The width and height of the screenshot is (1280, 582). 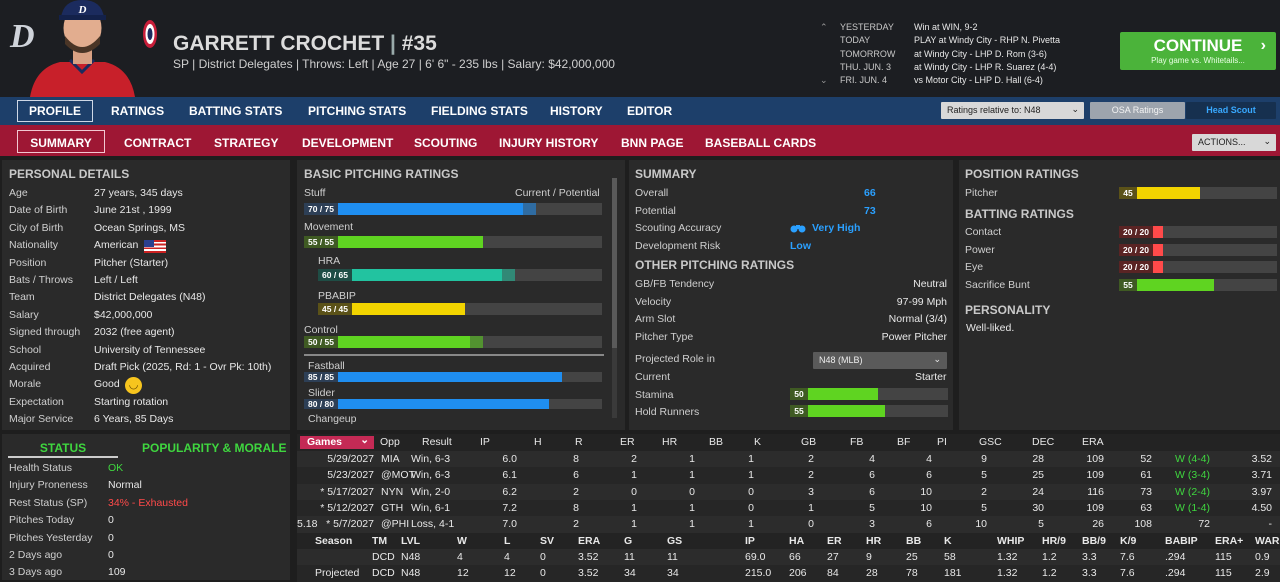 What do you see at coordinates (137, 111) in the screenshot?
I see `tab-ratings: RATINGS` at bounding box center [137, 111].